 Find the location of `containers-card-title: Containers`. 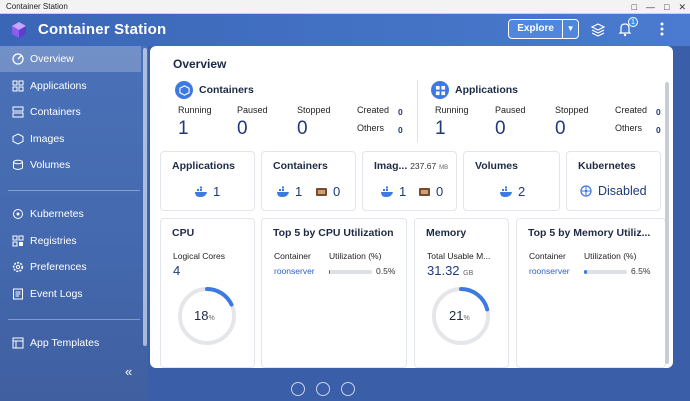

containers-card-title: Containers is located at coordinates (300, 166).